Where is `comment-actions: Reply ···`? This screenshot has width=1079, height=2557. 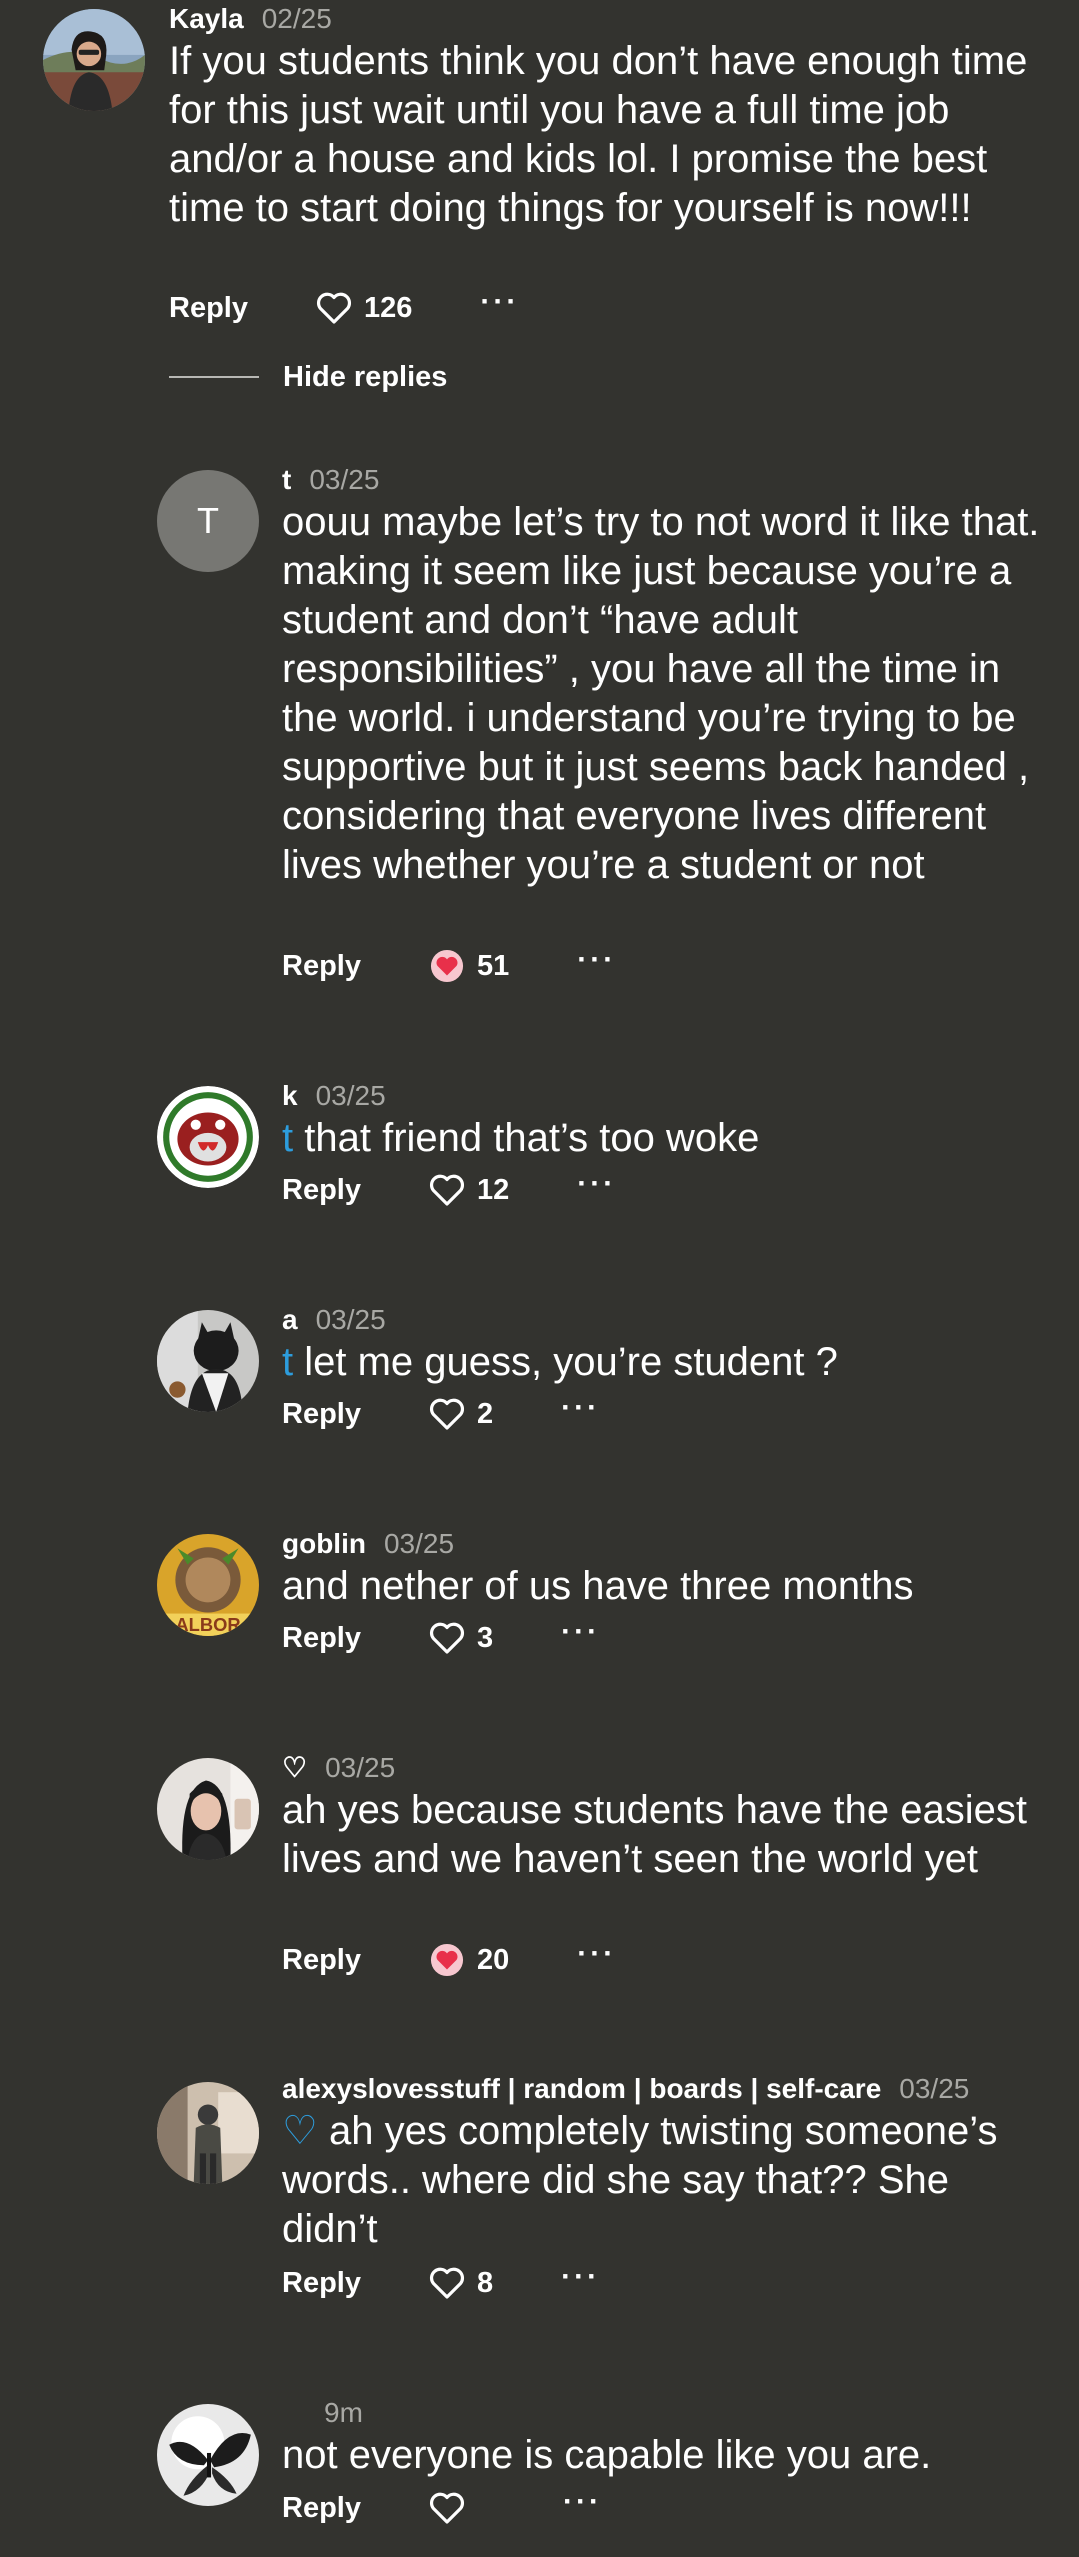 comment-actions: Reply ··· is located at coordinates (442, 2507).